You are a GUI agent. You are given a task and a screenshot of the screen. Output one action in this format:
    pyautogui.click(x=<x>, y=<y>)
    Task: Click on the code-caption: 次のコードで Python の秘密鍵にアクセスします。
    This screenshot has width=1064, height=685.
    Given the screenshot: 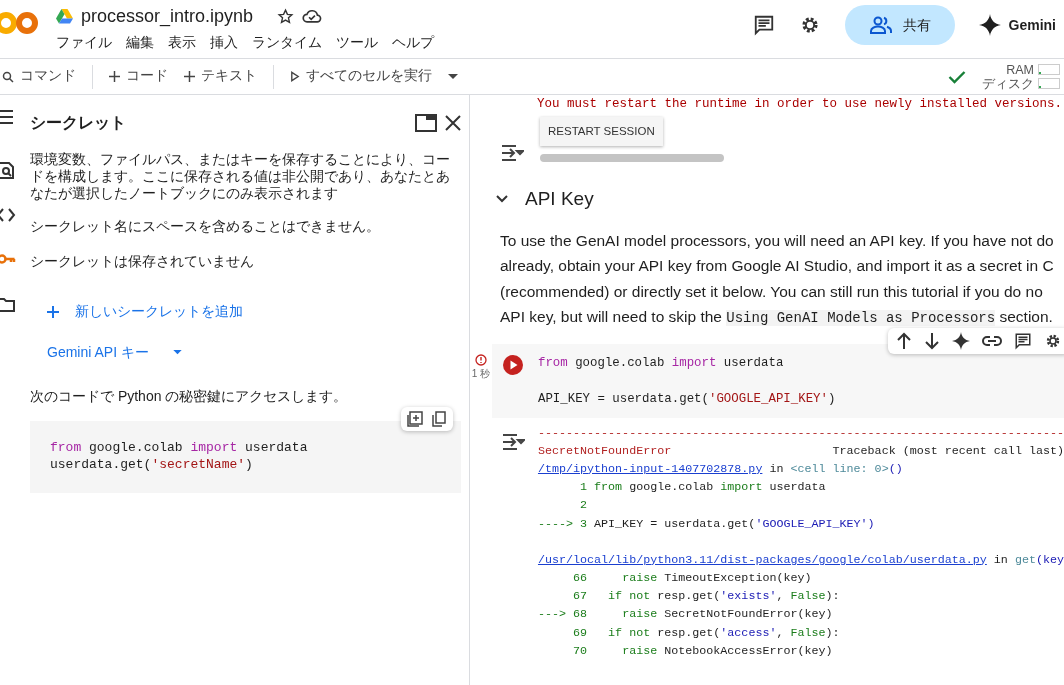 What is the action you would take?
    pyautogui.click(x=189, y=396)
    